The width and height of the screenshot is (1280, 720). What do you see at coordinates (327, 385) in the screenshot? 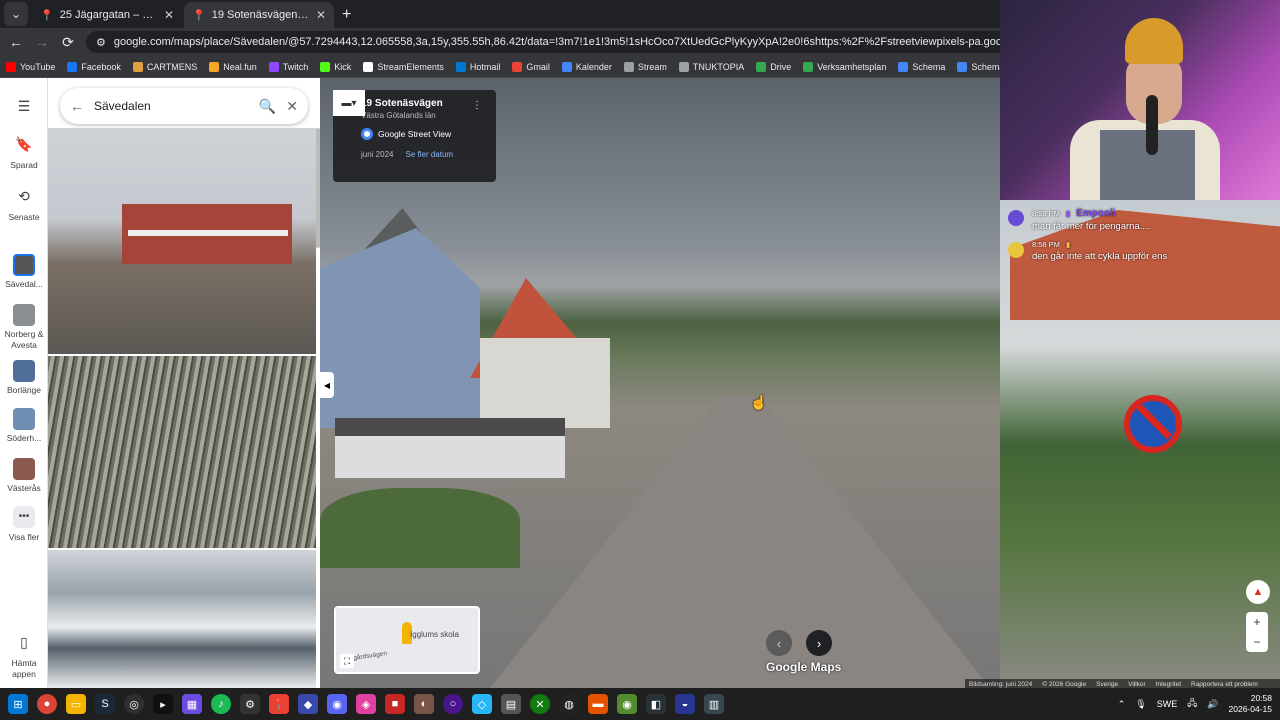
I see `collapse-panel-button: ◀` at bounding box center [327, 385].